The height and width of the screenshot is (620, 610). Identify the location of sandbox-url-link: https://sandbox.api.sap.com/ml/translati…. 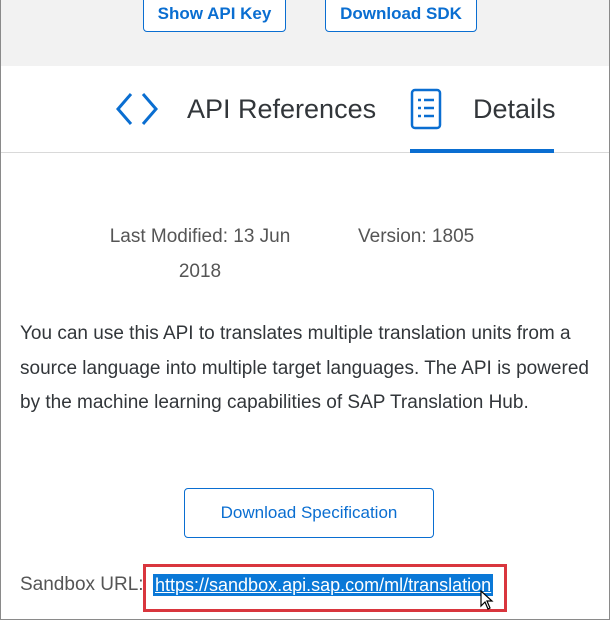
(323, 585).